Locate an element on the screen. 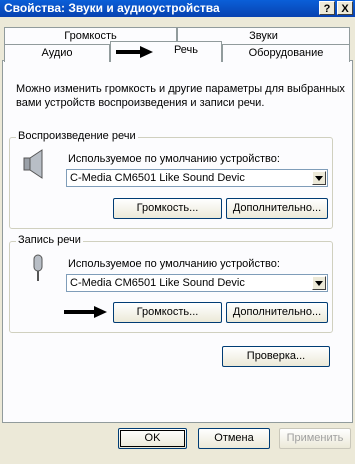 This screenshot has width=355, height=464. microphone-icon is located at coordinates (38, 267).